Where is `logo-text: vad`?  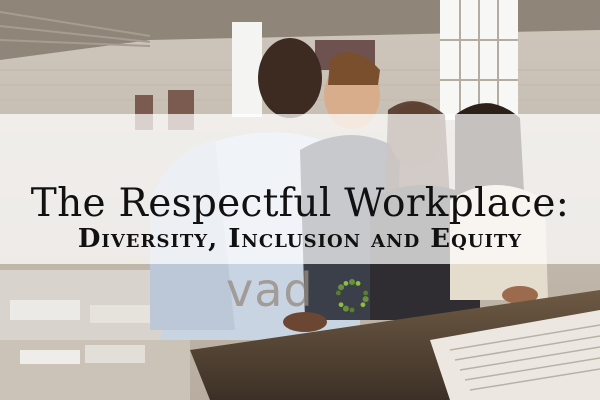 logo-text: vad is located at coordinates (270, 290).